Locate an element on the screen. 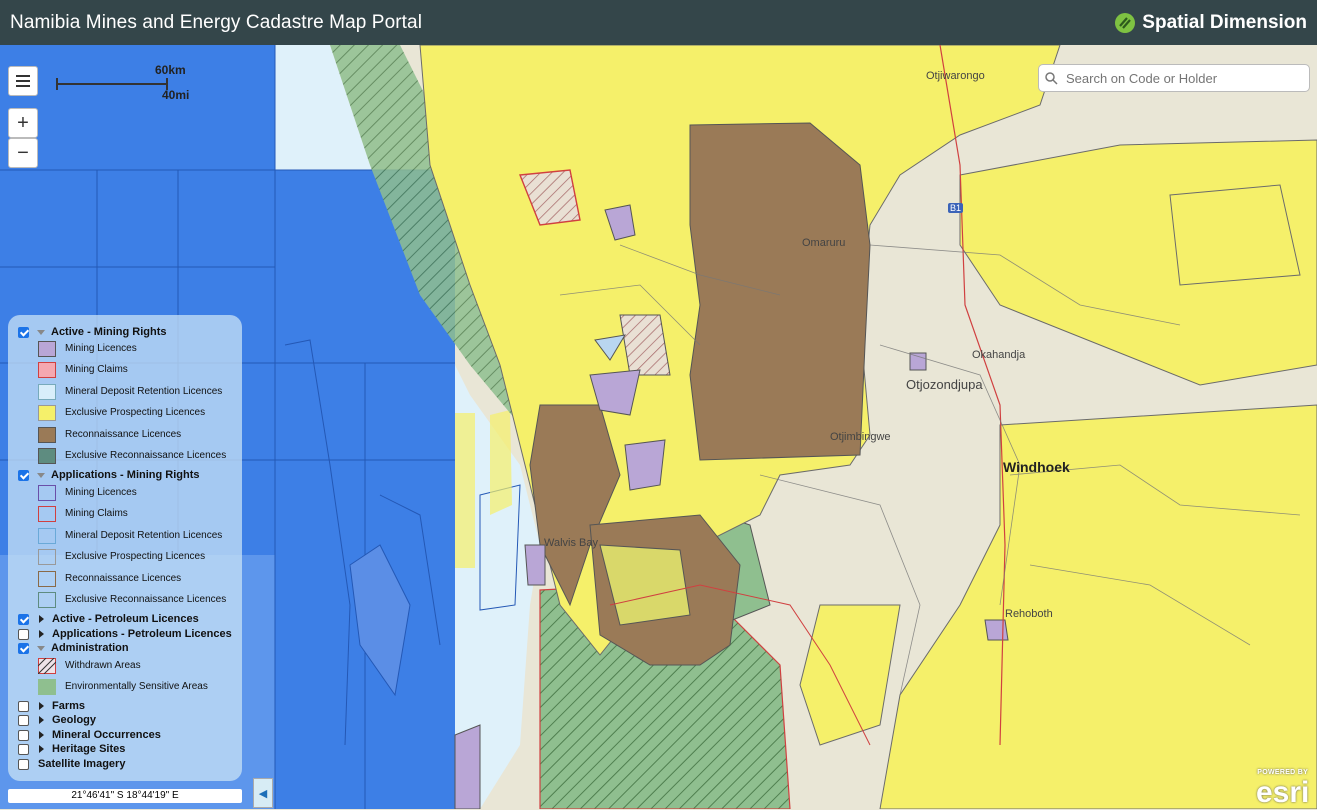  coordinate-readout: 21°46'41" S 18°44'19" E is located at coordinates (125, 796).